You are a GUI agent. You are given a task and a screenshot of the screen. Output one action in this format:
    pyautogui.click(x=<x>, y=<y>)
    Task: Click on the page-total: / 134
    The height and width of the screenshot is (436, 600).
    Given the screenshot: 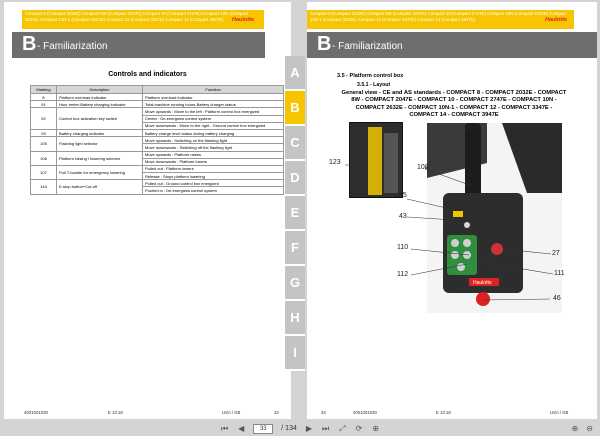 What is the action you would take?
    pyautogui.click(x=289, y=428)
    